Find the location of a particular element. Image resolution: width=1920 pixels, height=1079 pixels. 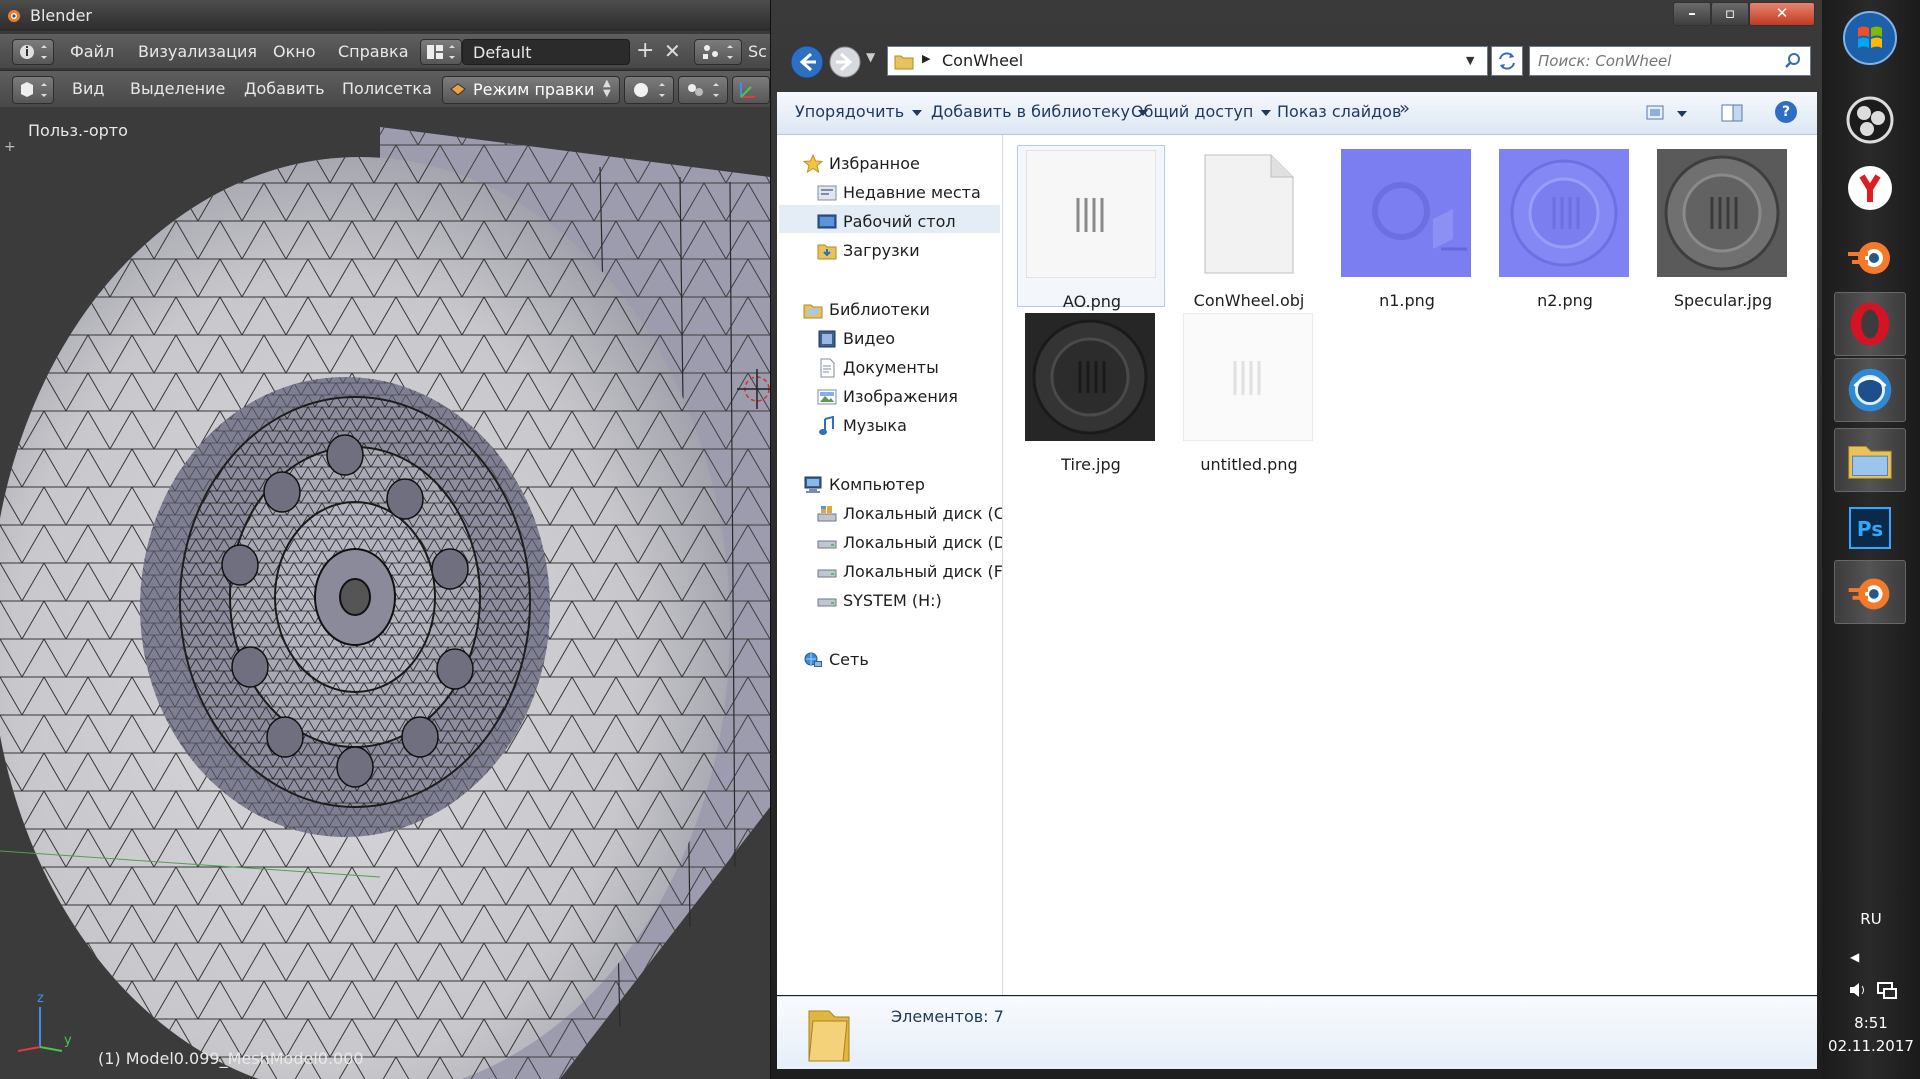

search-icon is located at coordinates (1793, 61).